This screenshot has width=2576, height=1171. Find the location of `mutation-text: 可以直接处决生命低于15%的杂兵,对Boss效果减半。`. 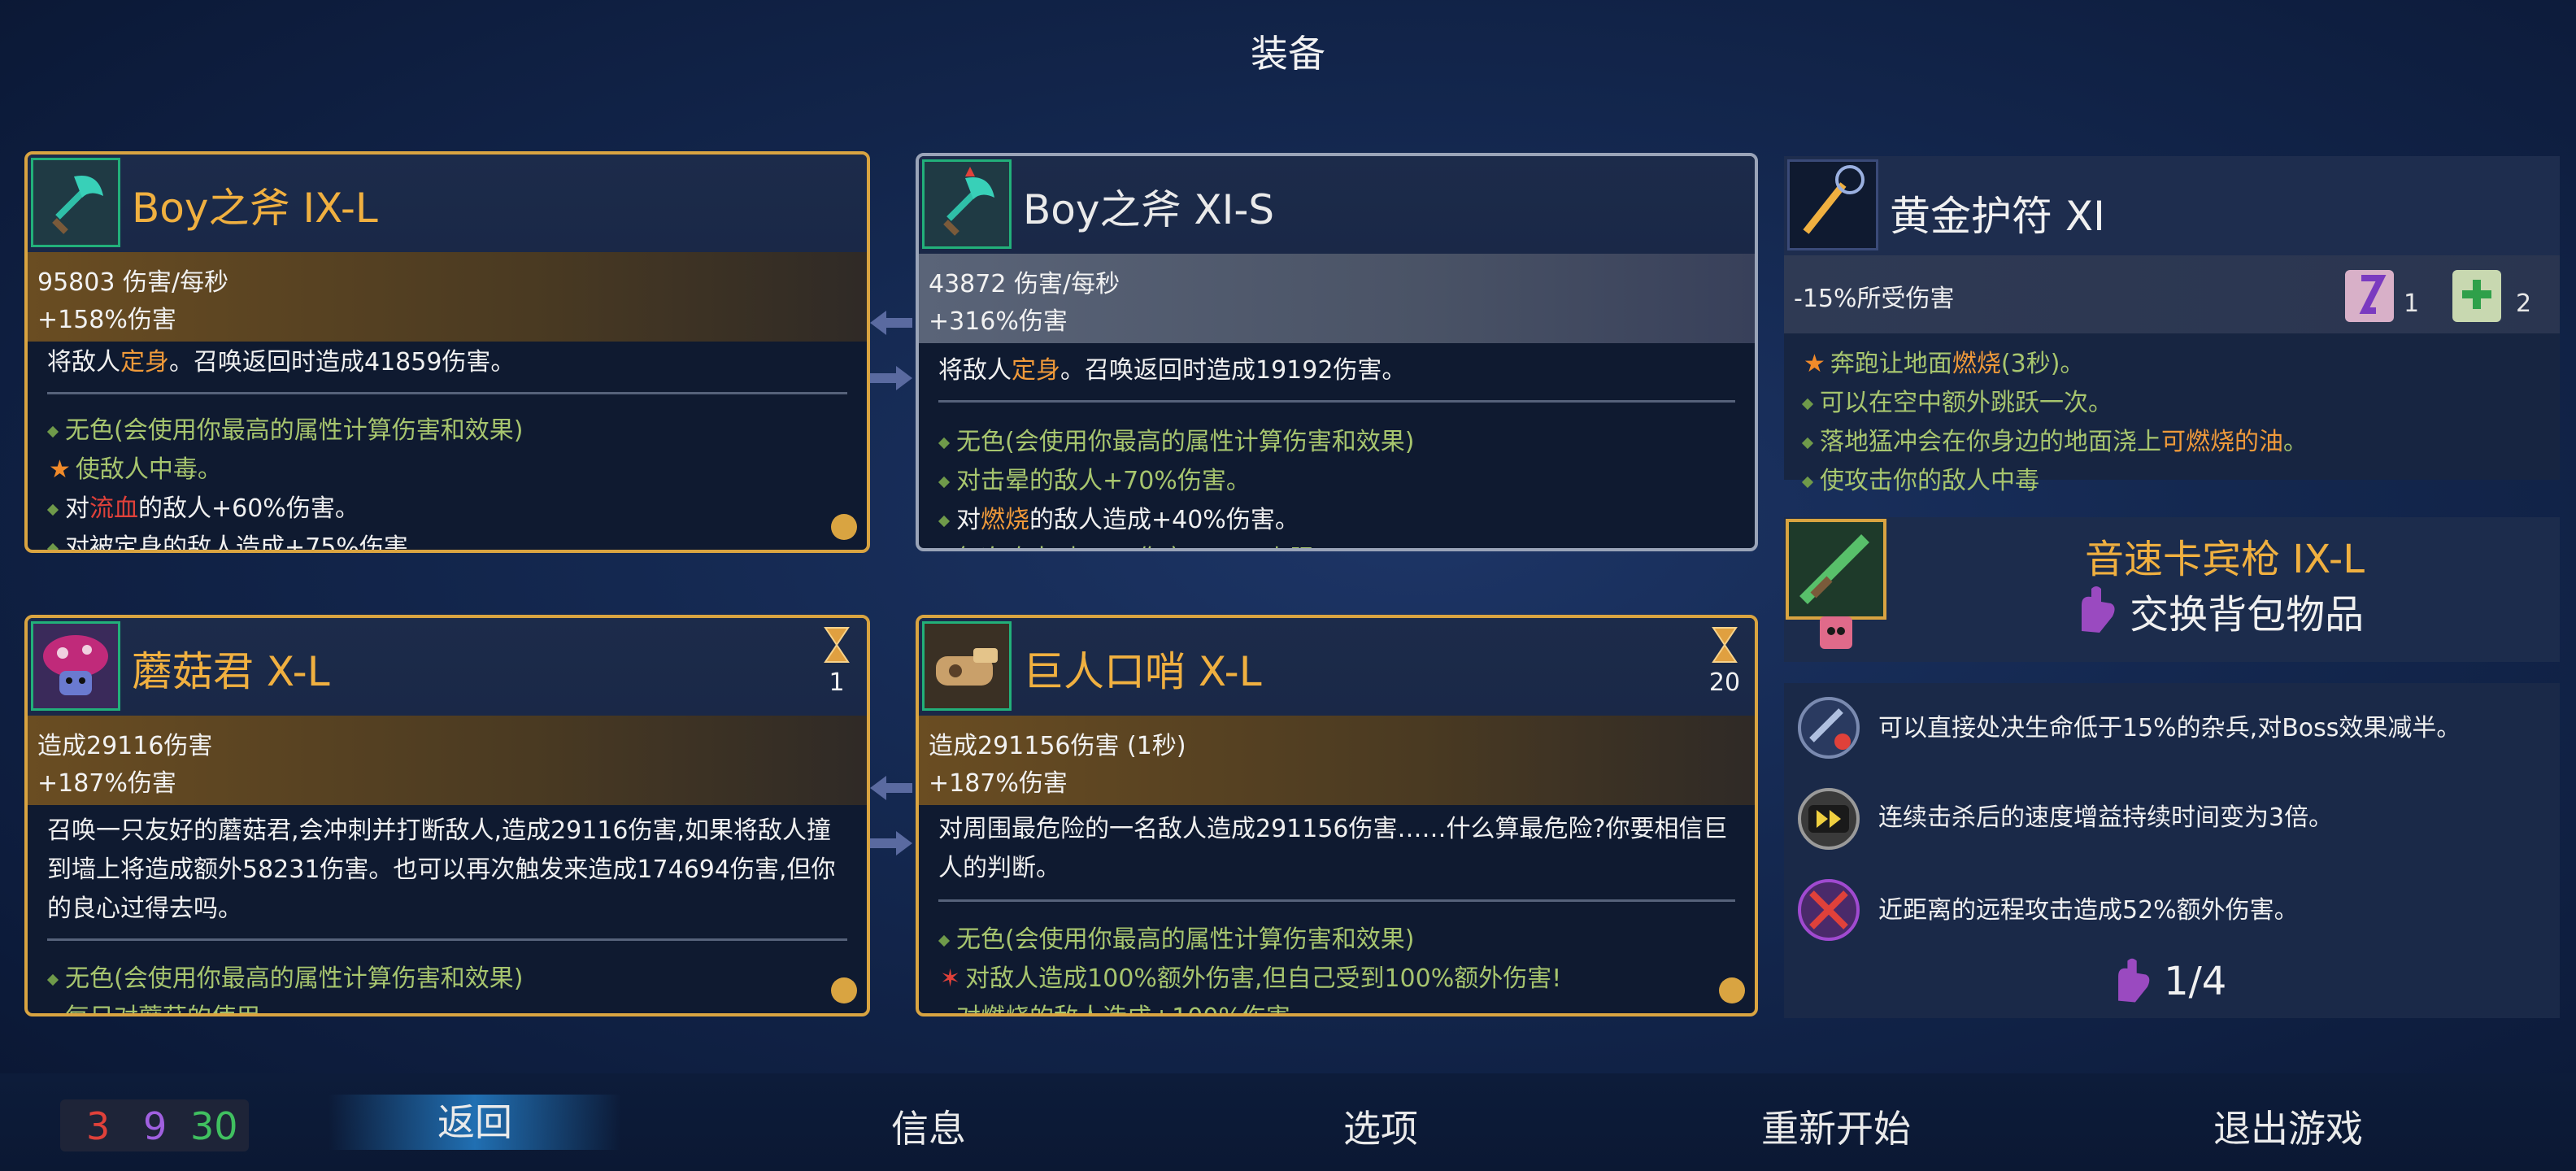

mutation-text: 可以直接处决生命低于15%的杂兵,对Boss效果减半。 is located at coordinates (2169, 728).